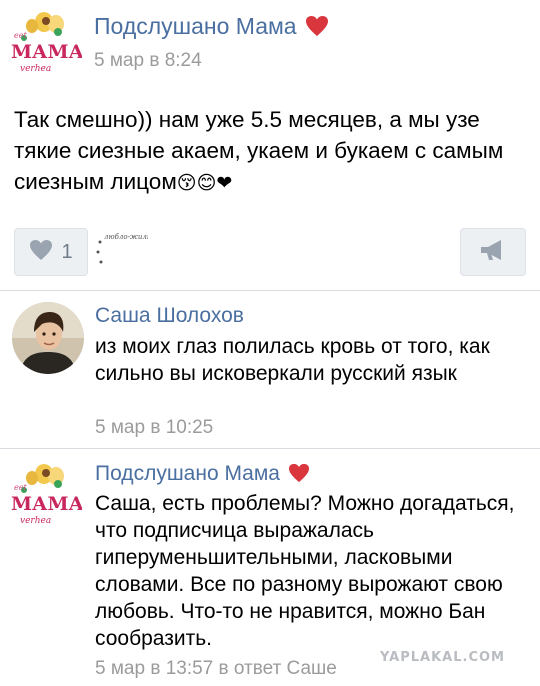 The width and height of the screenshot is (540, 686). What do you see at coordinates (169, 316) in the screenshot?
I see `comment-author: Саша Шолохов` at bounding box center [169, 316].